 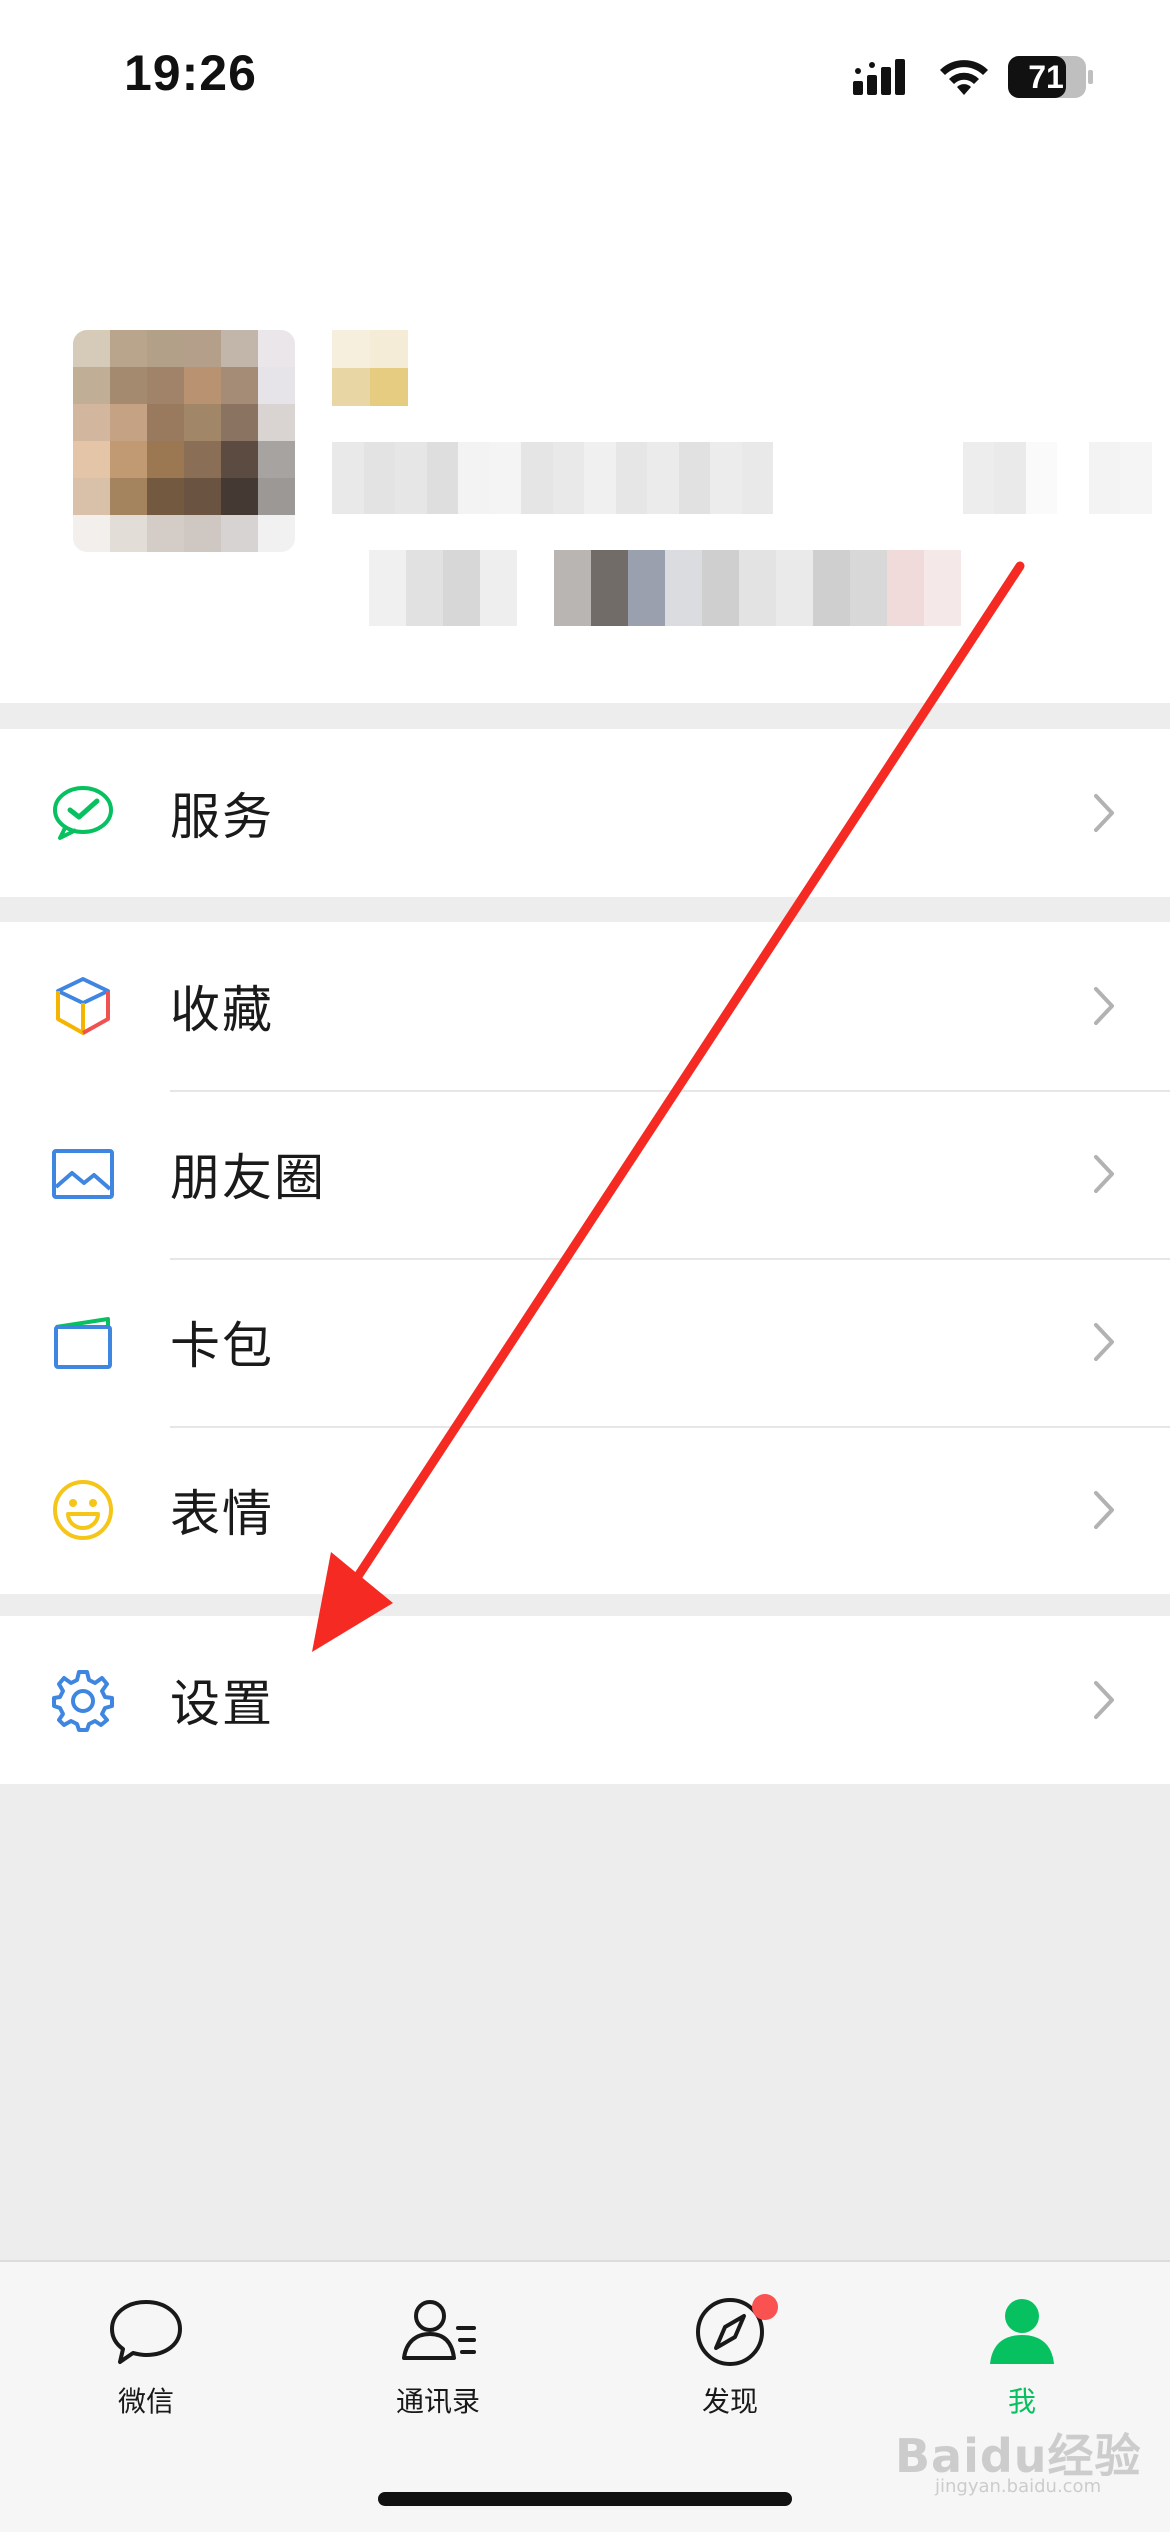 What do you see at coordinates (222, 1346) in the screenshot?
I see `menu-label-cards: 卡包` at bounding box center [222, 1346].